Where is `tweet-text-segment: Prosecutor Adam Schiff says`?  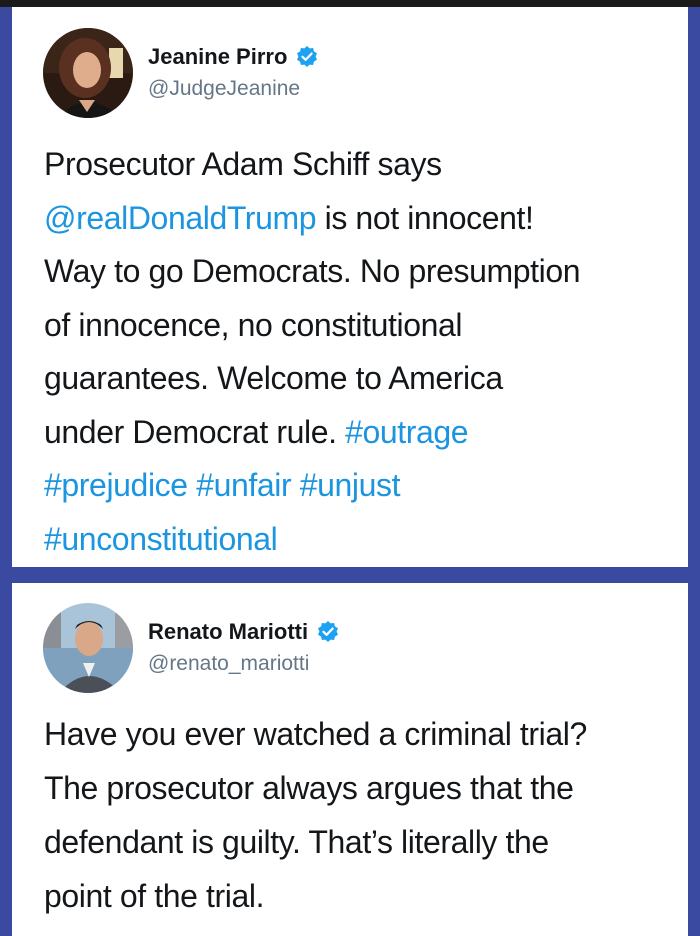
tweet-text-segment: Prosecutor Adam Schiff says is located at coordinates (243, 164).